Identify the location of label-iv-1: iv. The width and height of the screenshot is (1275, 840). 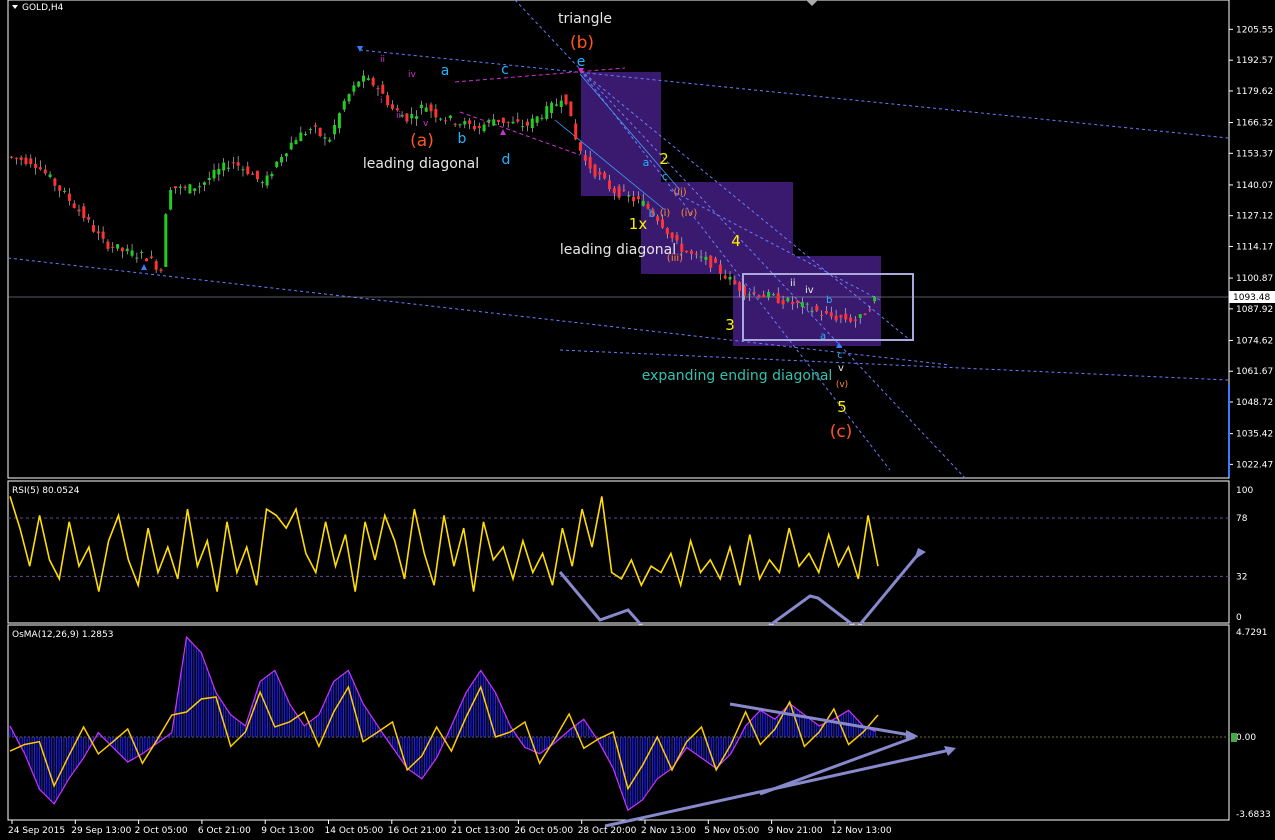
(412, 75).